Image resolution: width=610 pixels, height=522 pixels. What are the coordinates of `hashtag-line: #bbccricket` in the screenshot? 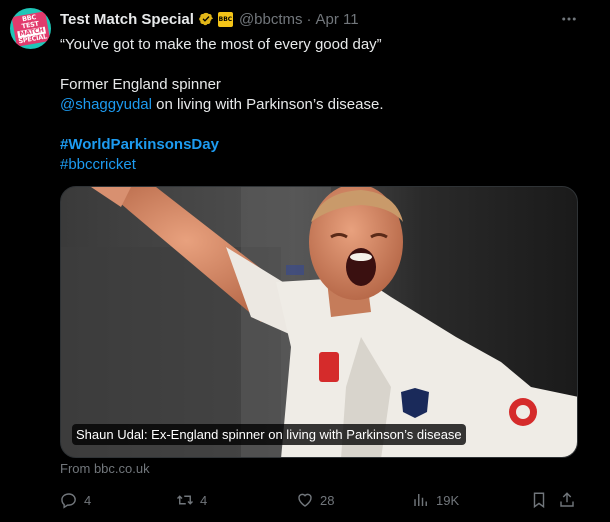 It's located at (325, 165).